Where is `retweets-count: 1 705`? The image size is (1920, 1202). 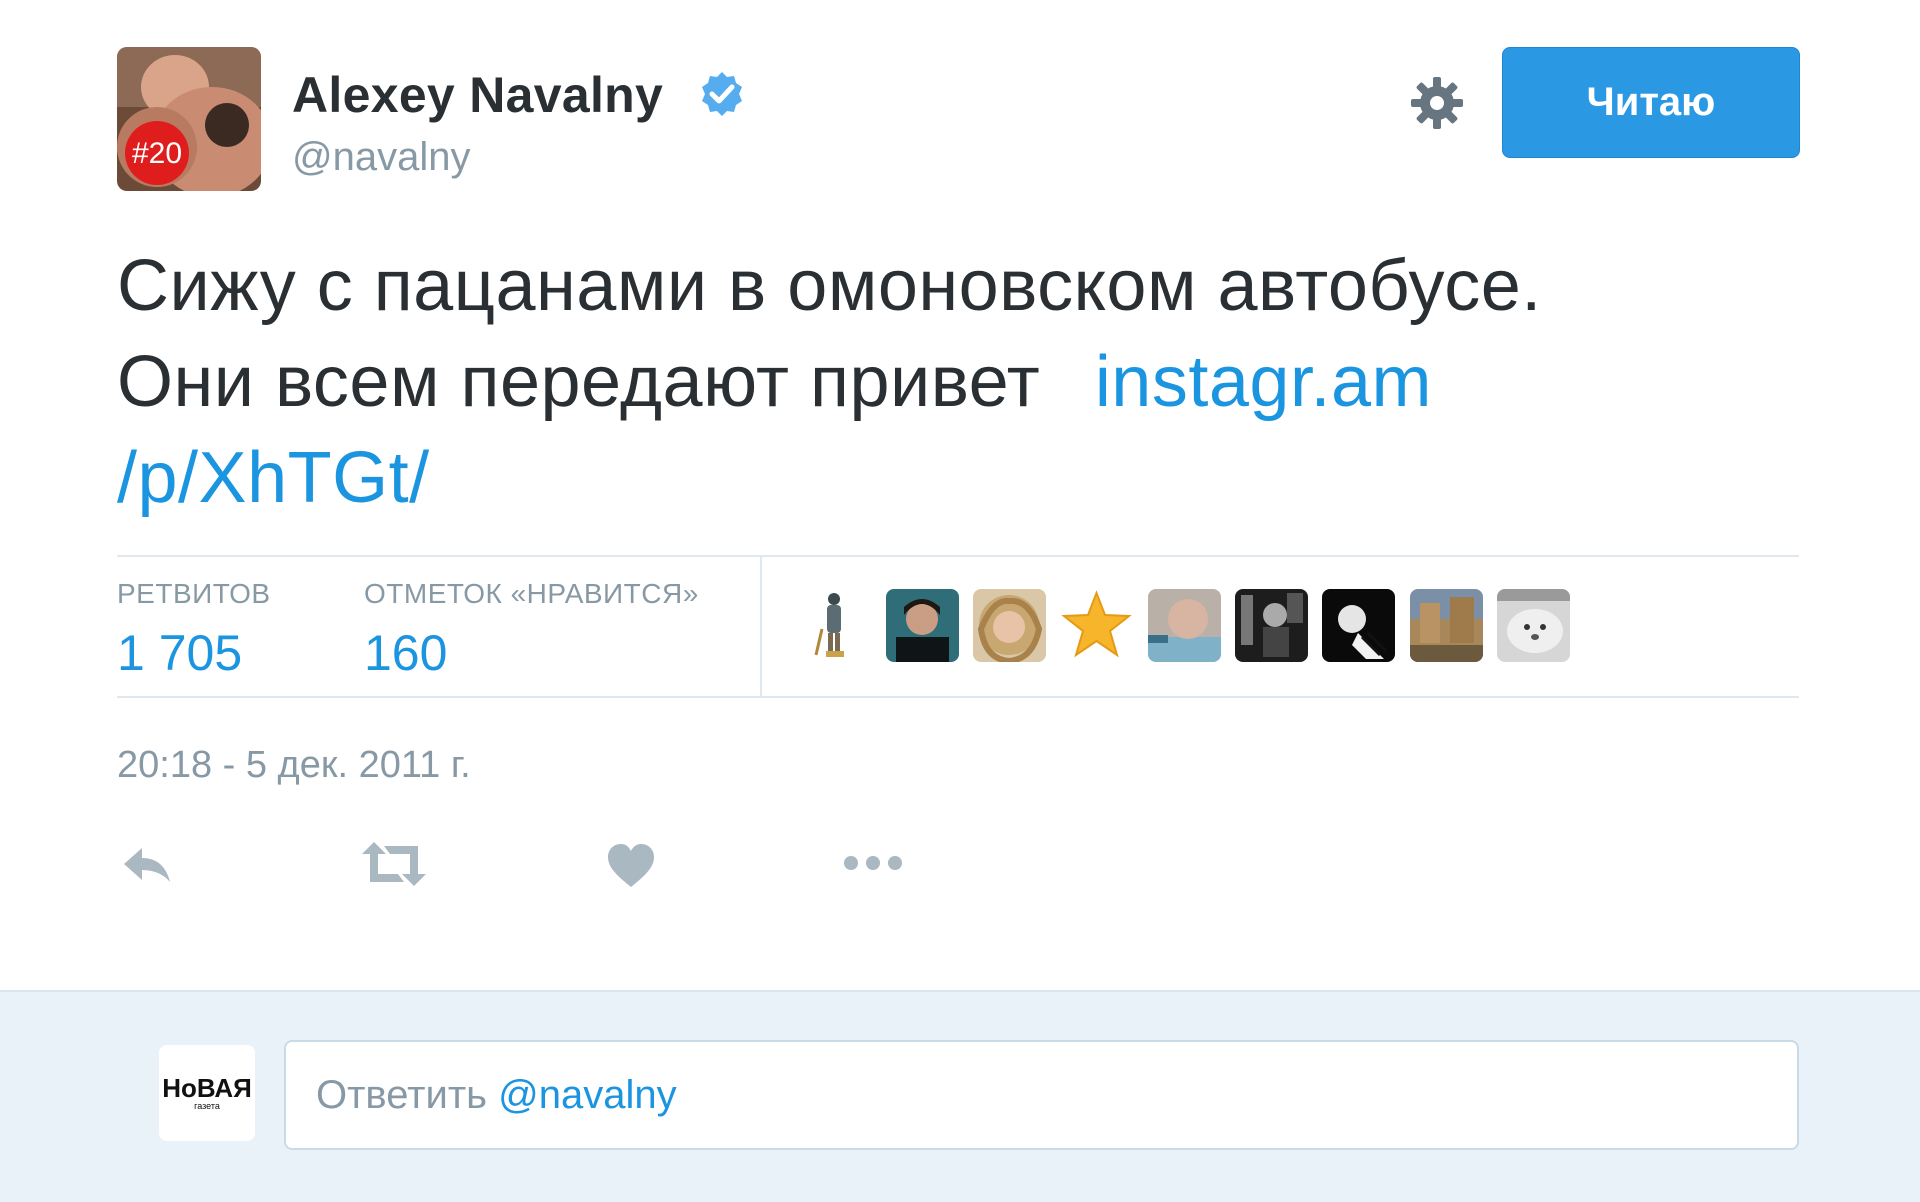 retweets-count: 1 705 is located at coordinates (180, 653).